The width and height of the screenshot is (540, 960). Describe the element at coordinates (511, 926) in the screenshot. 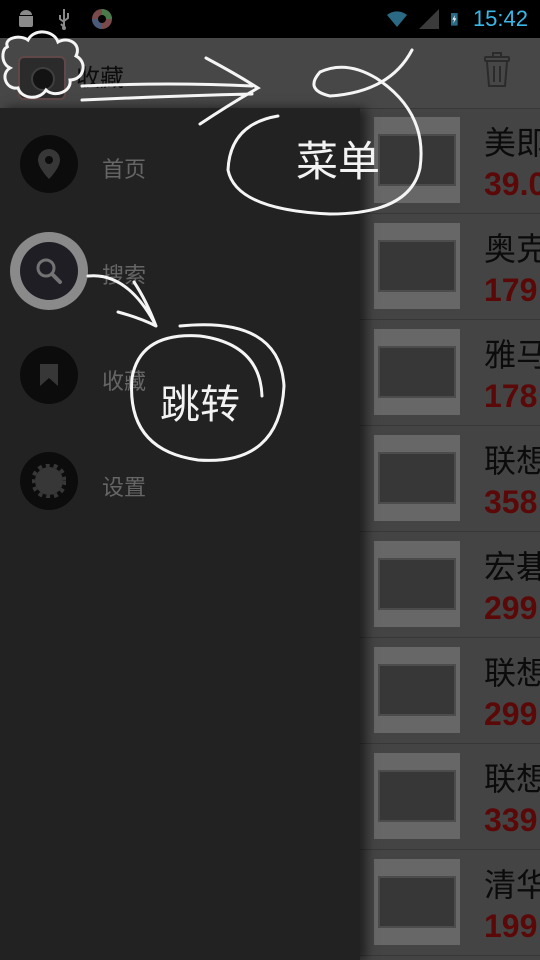

I see `product-price: 199` at that location.